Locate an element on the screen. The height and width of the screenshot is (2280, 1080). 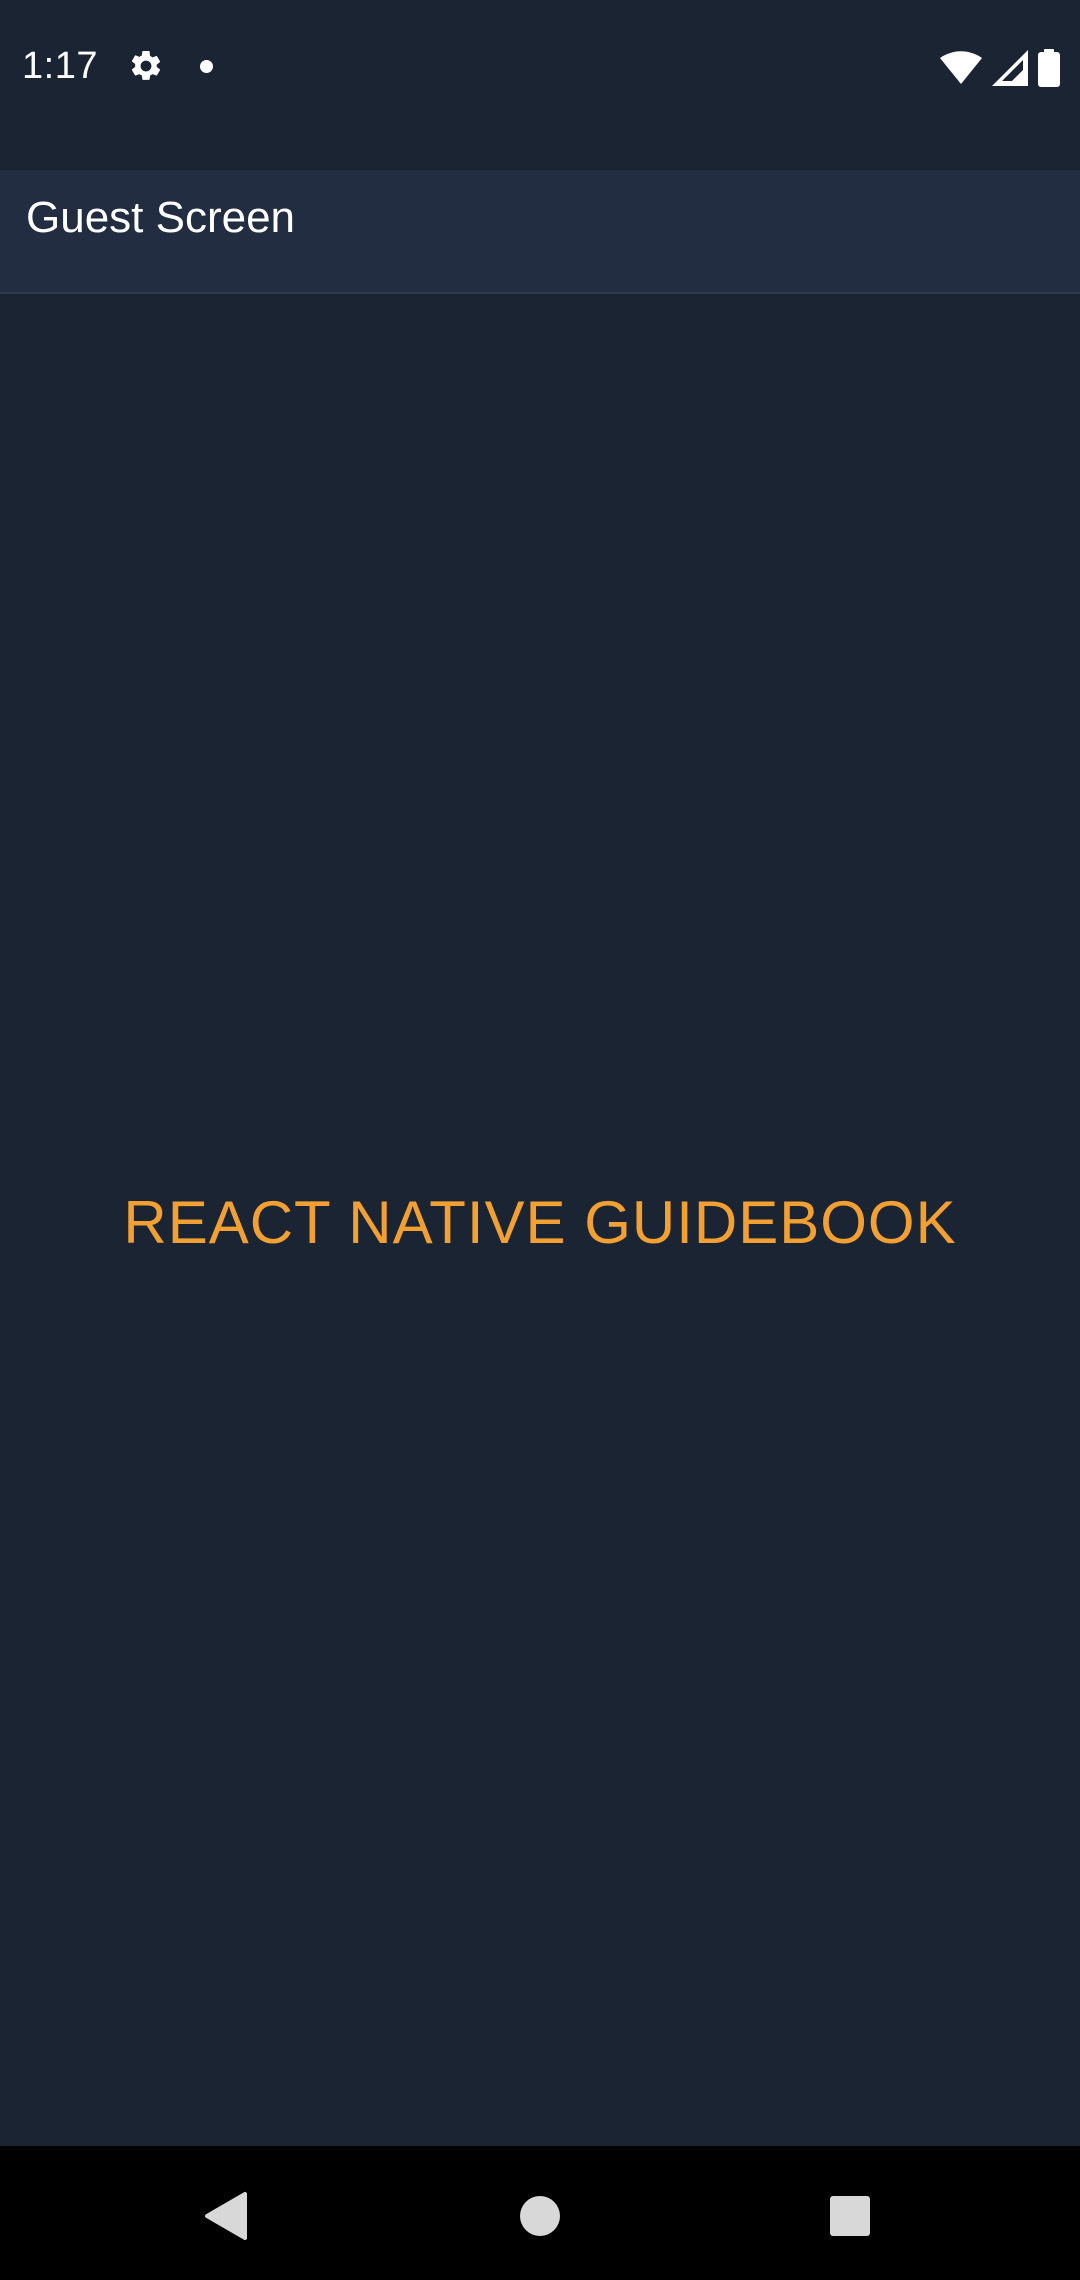
page-title: Guest Screen is located at coordinates (161, 217).